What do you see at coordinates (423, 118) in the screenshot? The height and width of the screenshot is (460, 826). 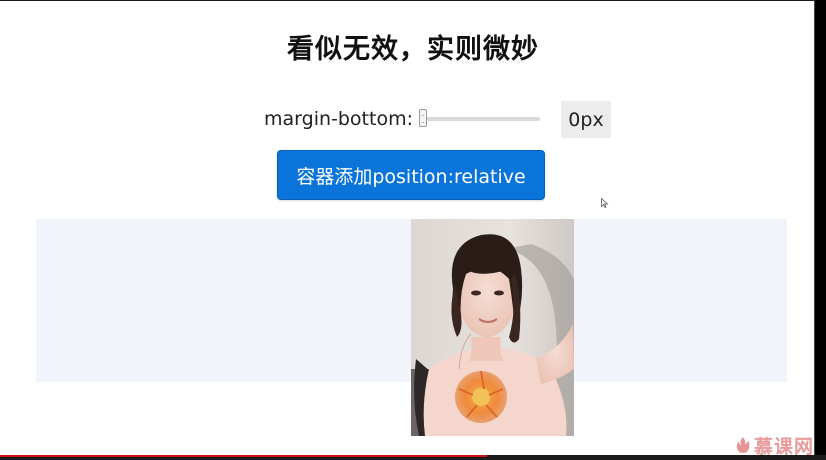 I see `slider-thumb` at bounding box center [423, 118].